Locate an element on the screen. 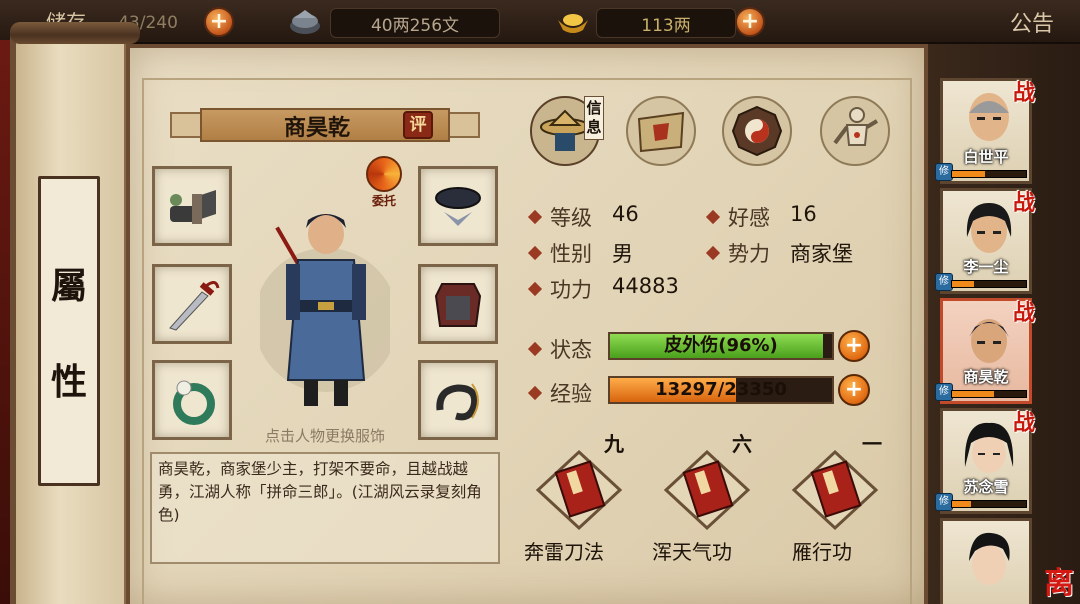  inventory-add-button: + is located at coordinates (219, 22).